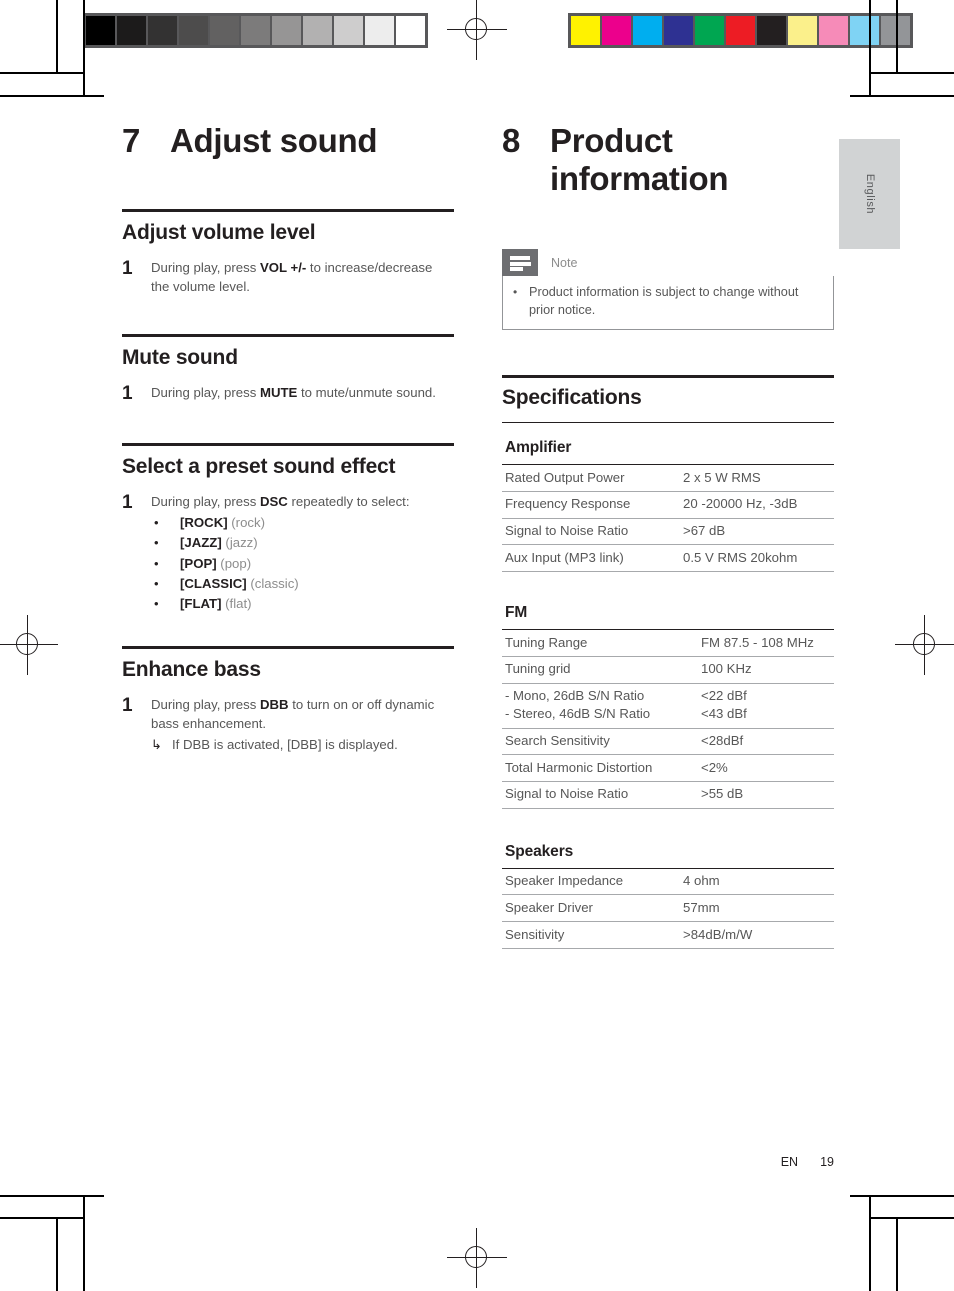  What do you see at coordinates (52, 1196) in the screenshot?
I see `crop-mark-bottom-left-h1` at bounding box center [52, 1196].